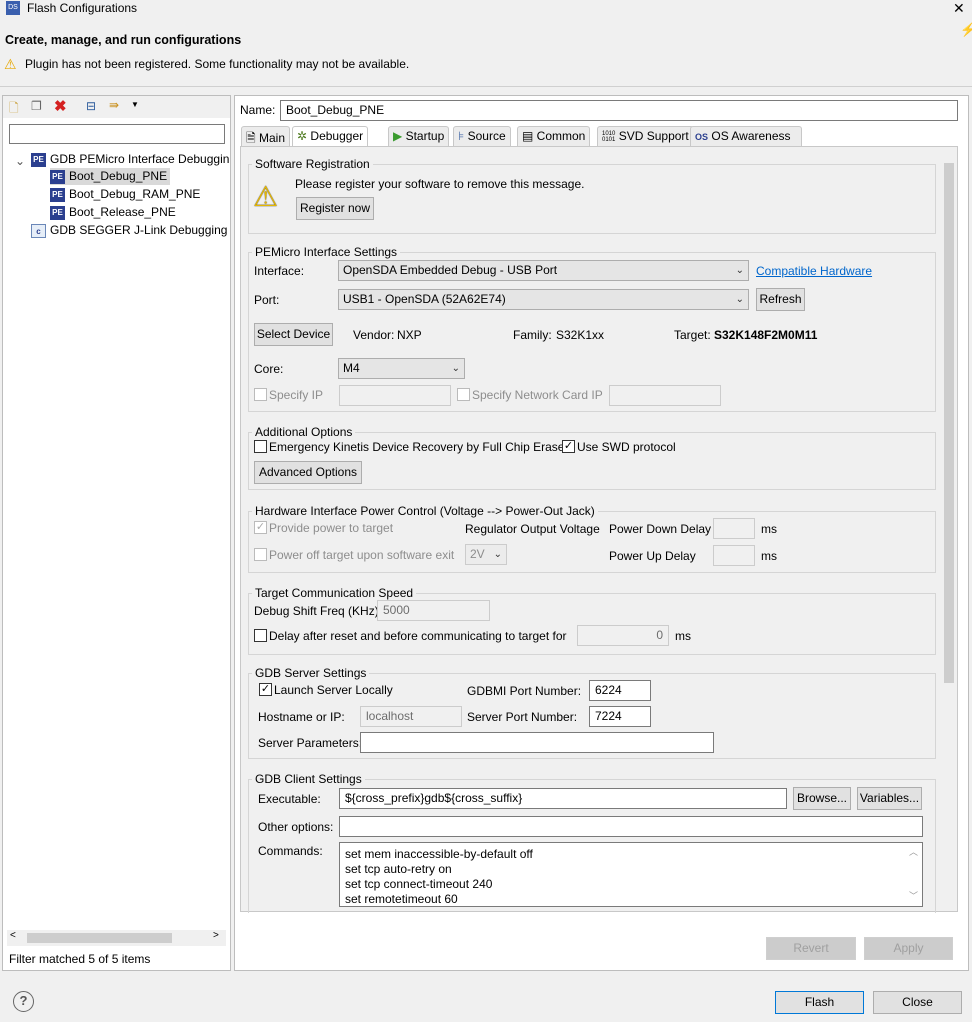  What do you see at coordinates (463, 394) in the screenshot?
I see `specify-nic-checkbox` at bounding box center [463, 394].